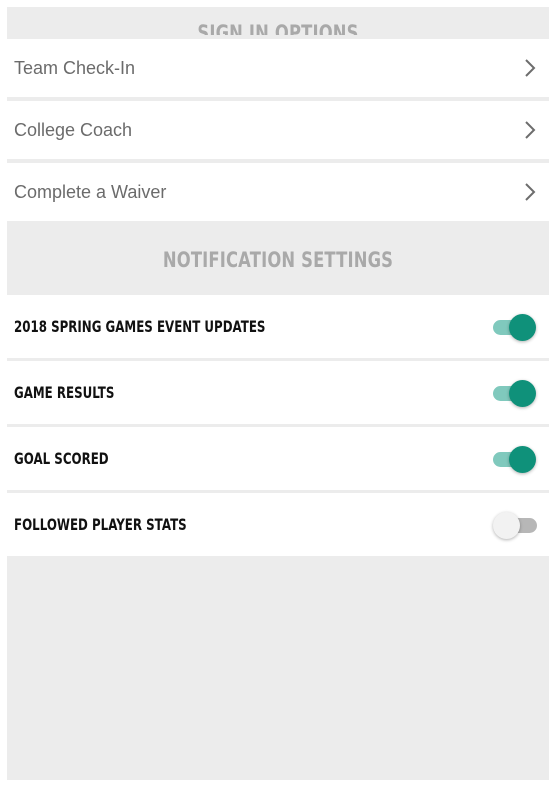  I want to click on notification-label: GOAL SCORED, so click(61, 458).